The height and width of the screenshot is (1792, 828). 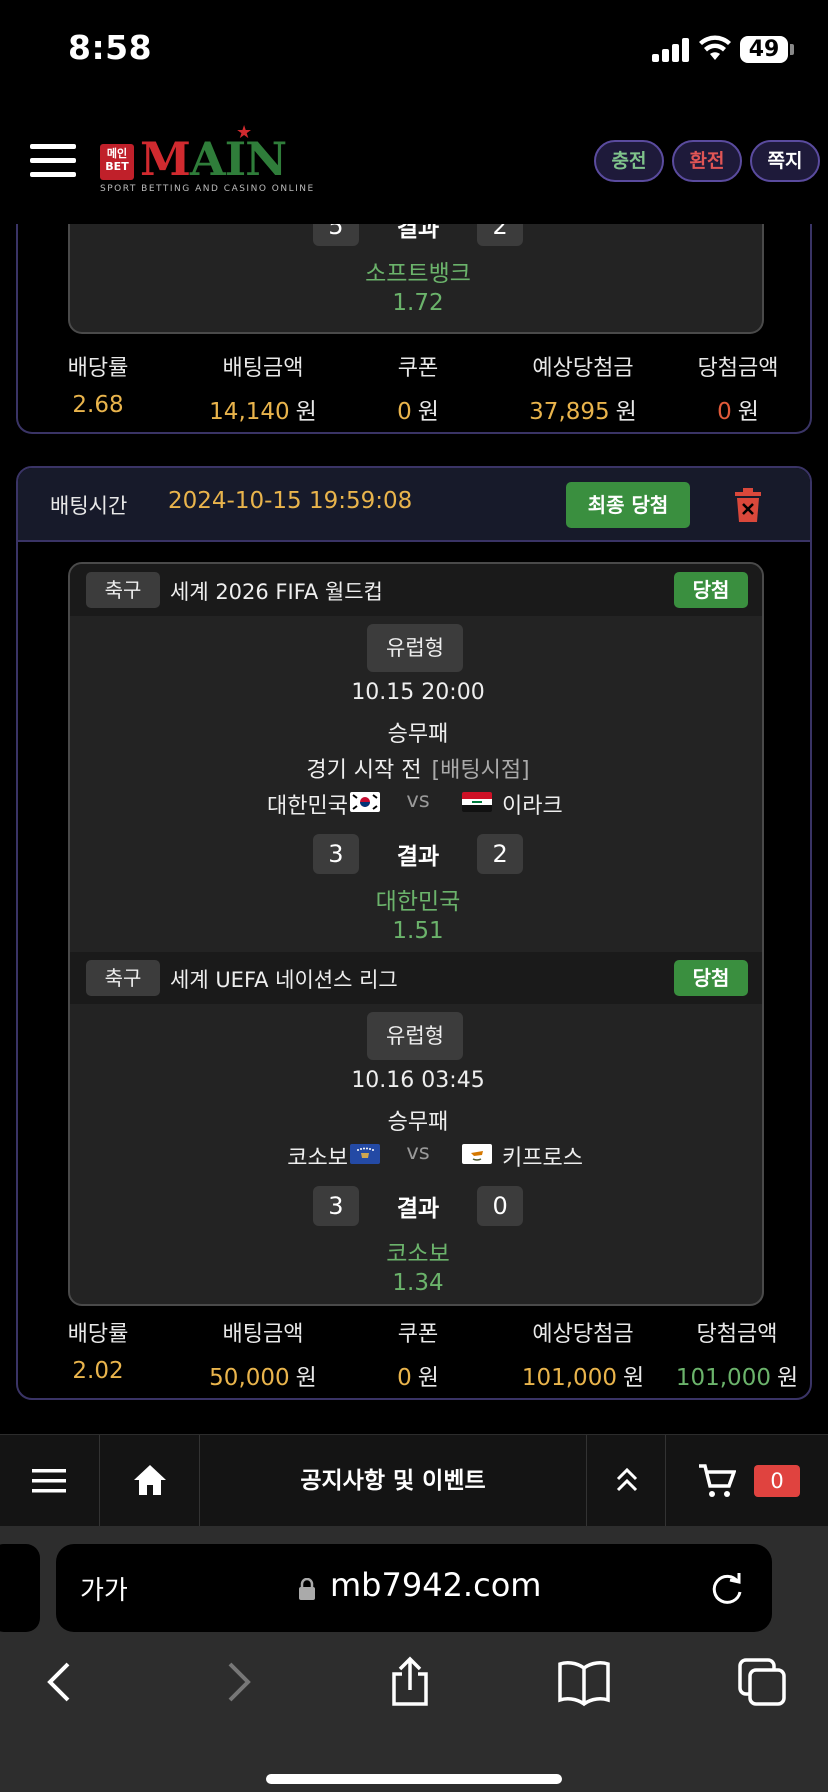 I want to click on selected-odds: 1.34, so click(x=418, y=1283).